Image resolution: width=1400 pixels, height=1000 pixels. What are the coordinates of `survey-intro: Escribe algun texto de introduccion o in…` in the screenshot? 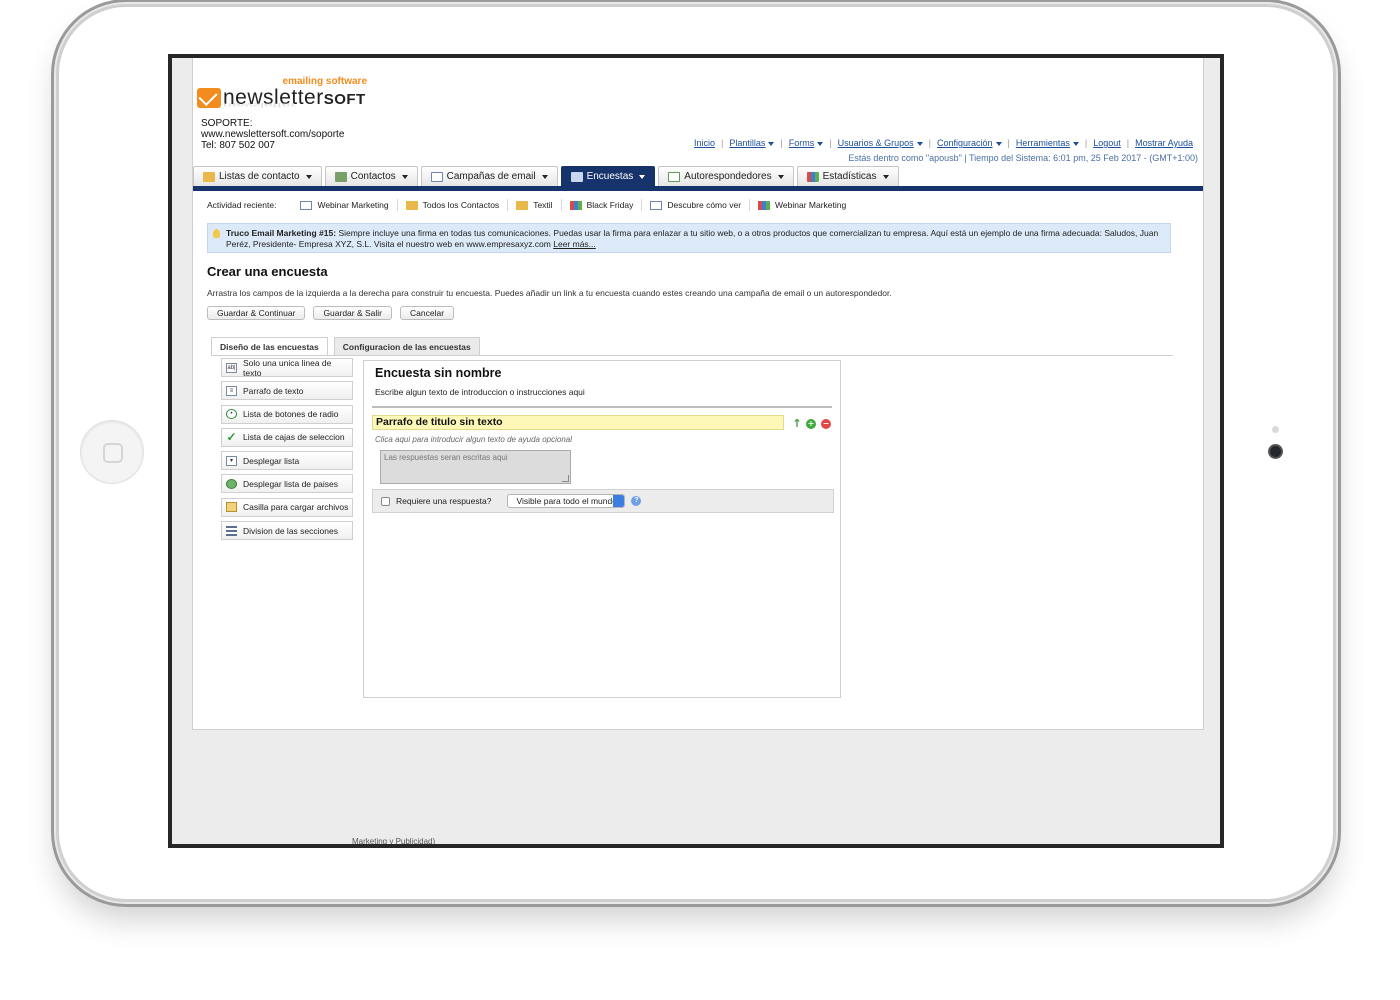 It's located at (480, 392).